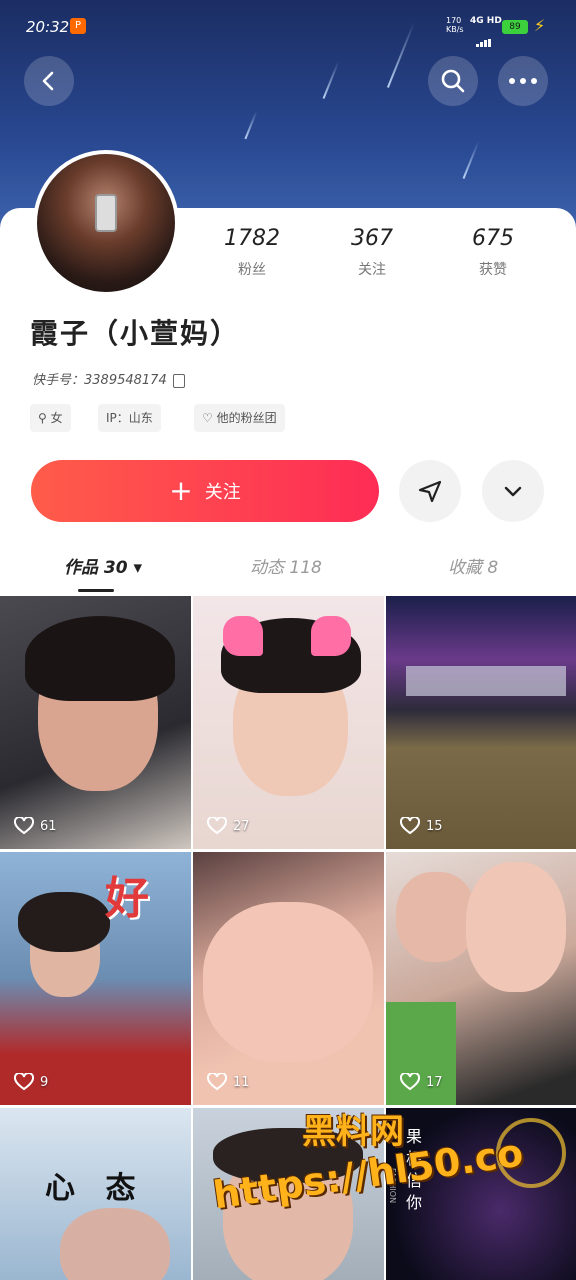  I want to click on app-notification-icon: P, so click(78, 26).